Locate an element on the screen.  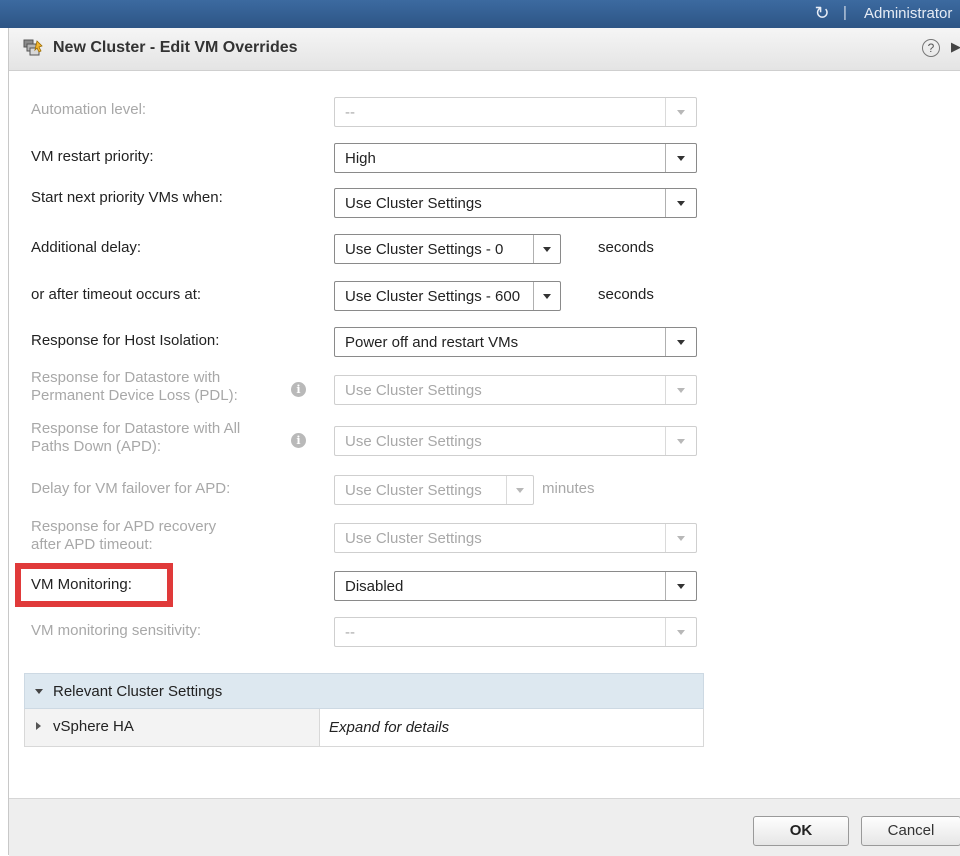
collapse-icon is located at coordinates (39, 691).